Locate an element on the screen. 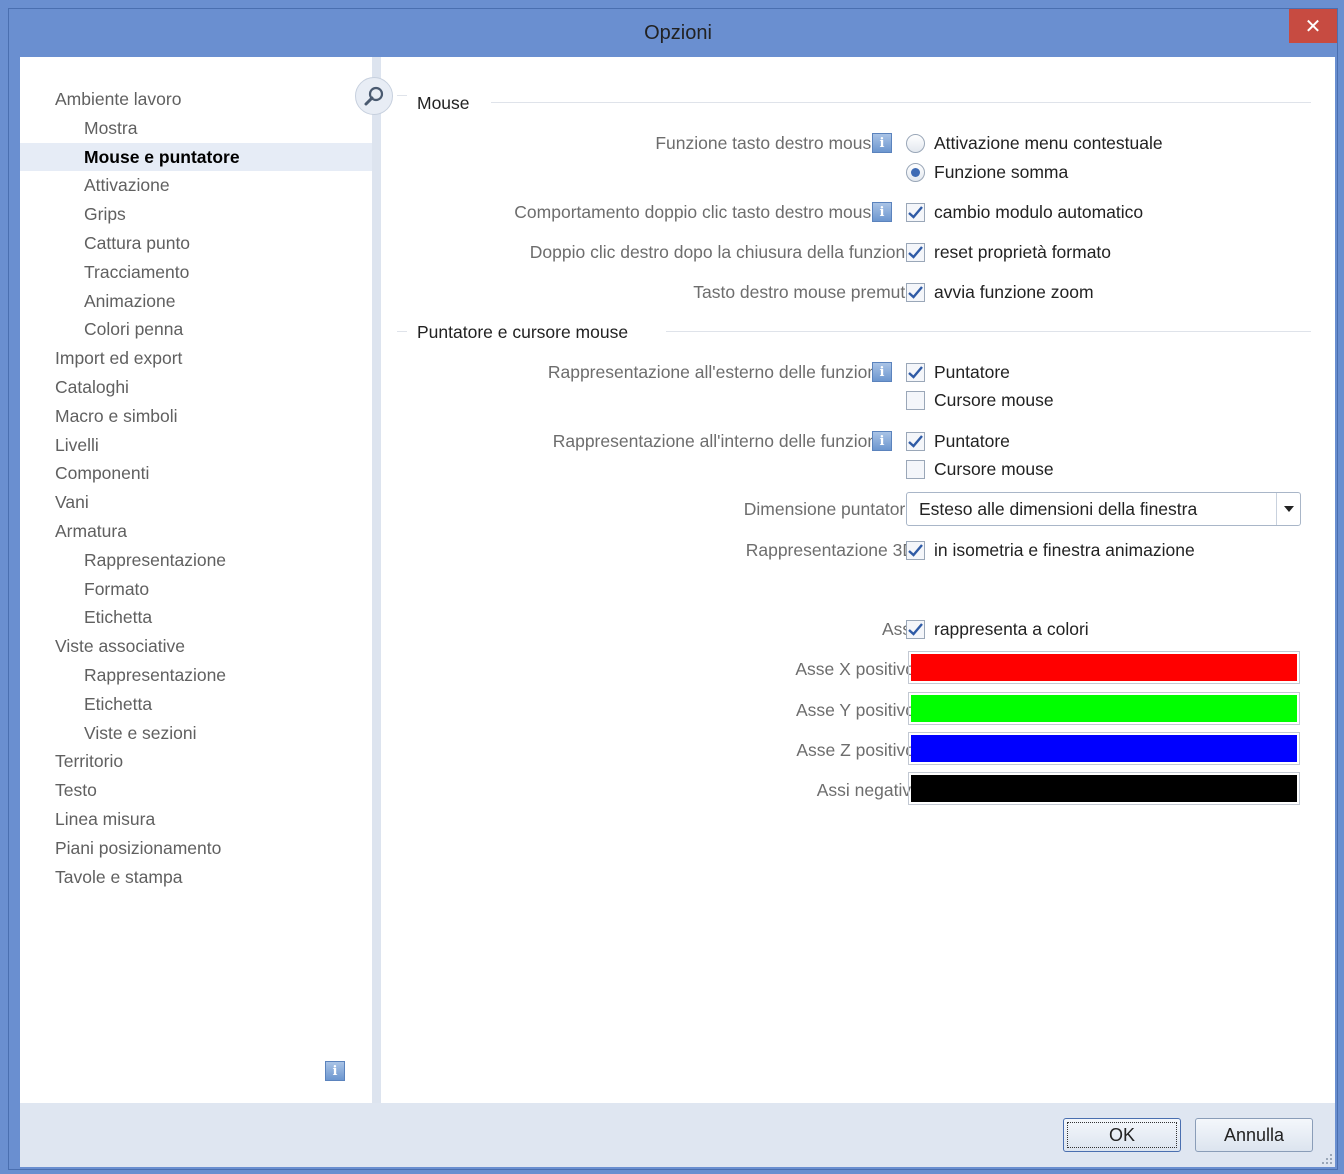  right-pressed-label: Tasto destro mouse premuto is located at coordinates (804, 292).